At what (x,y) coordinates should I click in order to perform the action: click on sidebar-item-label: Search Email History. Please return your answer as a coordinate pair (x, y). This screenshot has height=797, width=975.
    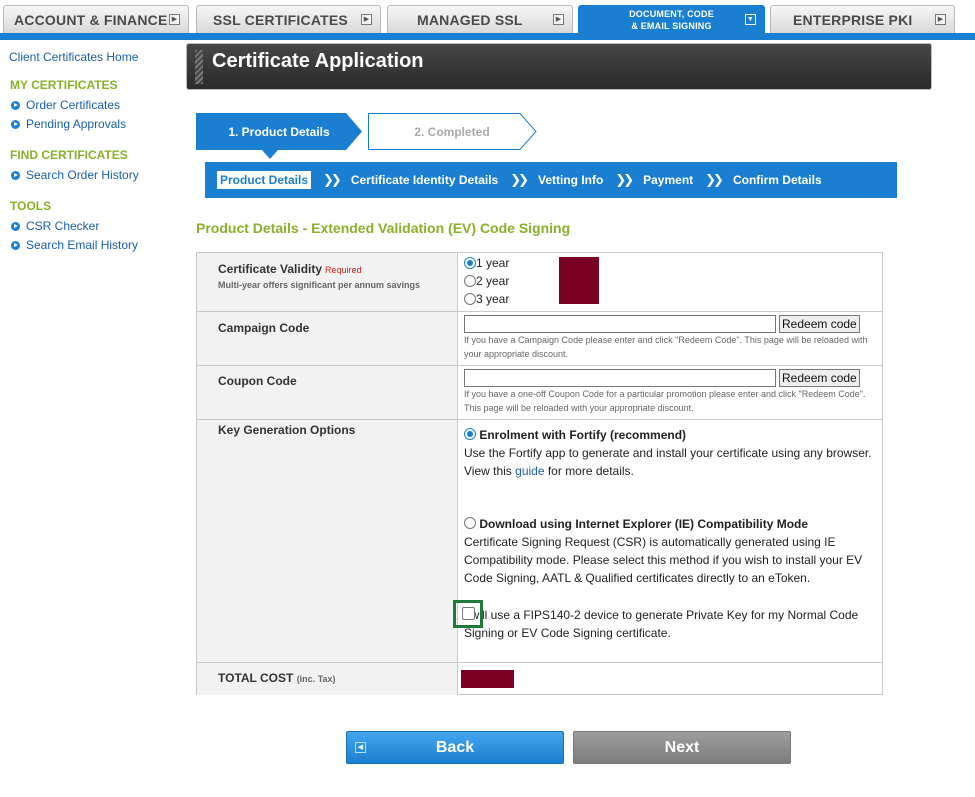
    Looking at the image, I should click on (82, 245).